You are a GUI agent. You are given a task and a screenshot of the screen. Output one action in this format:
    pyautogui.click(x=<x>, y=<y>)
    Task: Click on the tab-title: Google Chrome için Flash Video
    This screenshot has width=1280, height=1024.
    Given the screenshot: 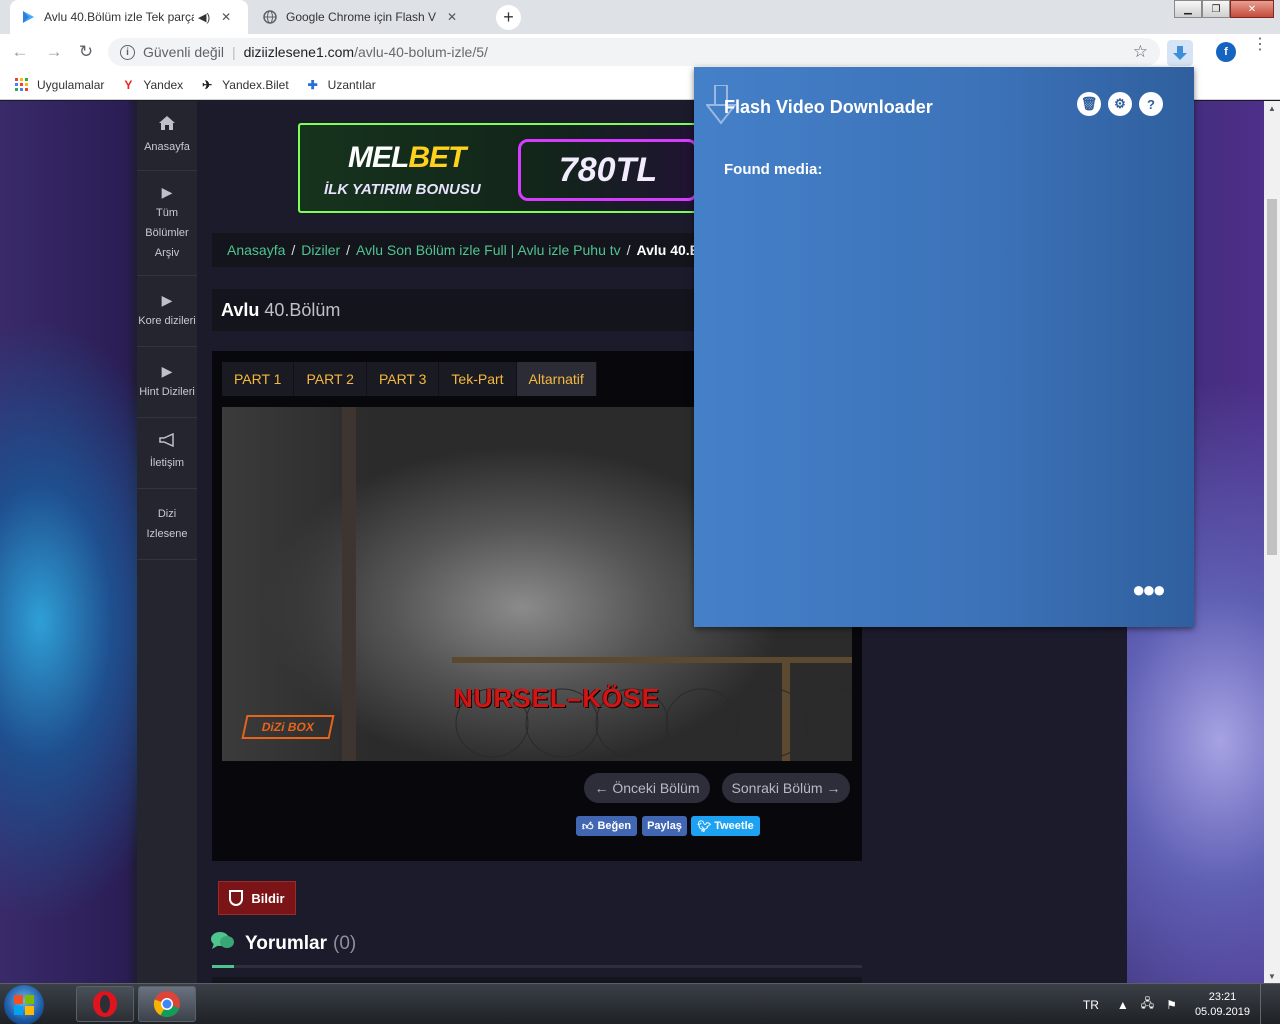 What is the action you would take?
    pyautogui.click(x=361, y=17)
    